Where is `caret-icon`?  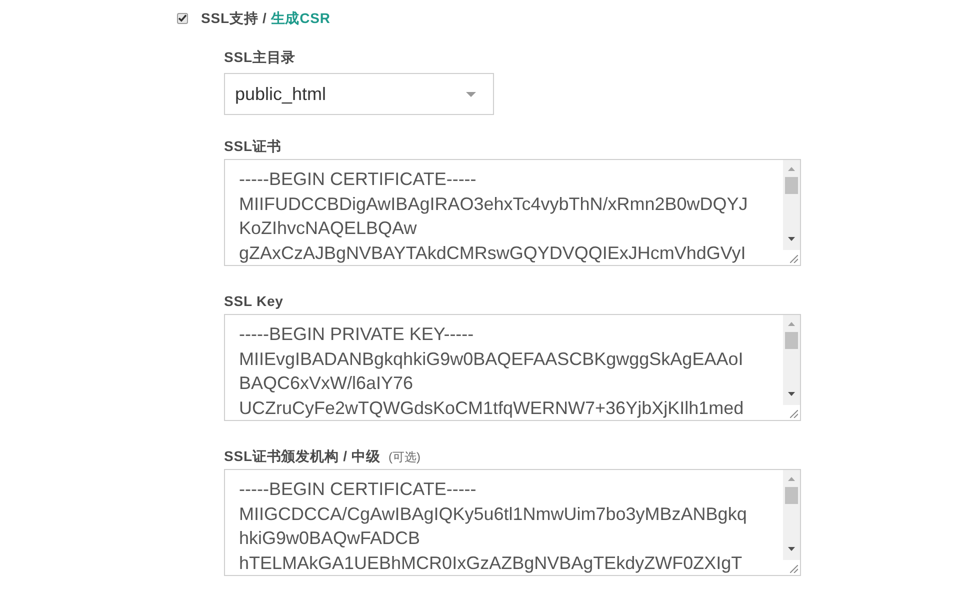 caret-icon is located at coordinates (471, 94).